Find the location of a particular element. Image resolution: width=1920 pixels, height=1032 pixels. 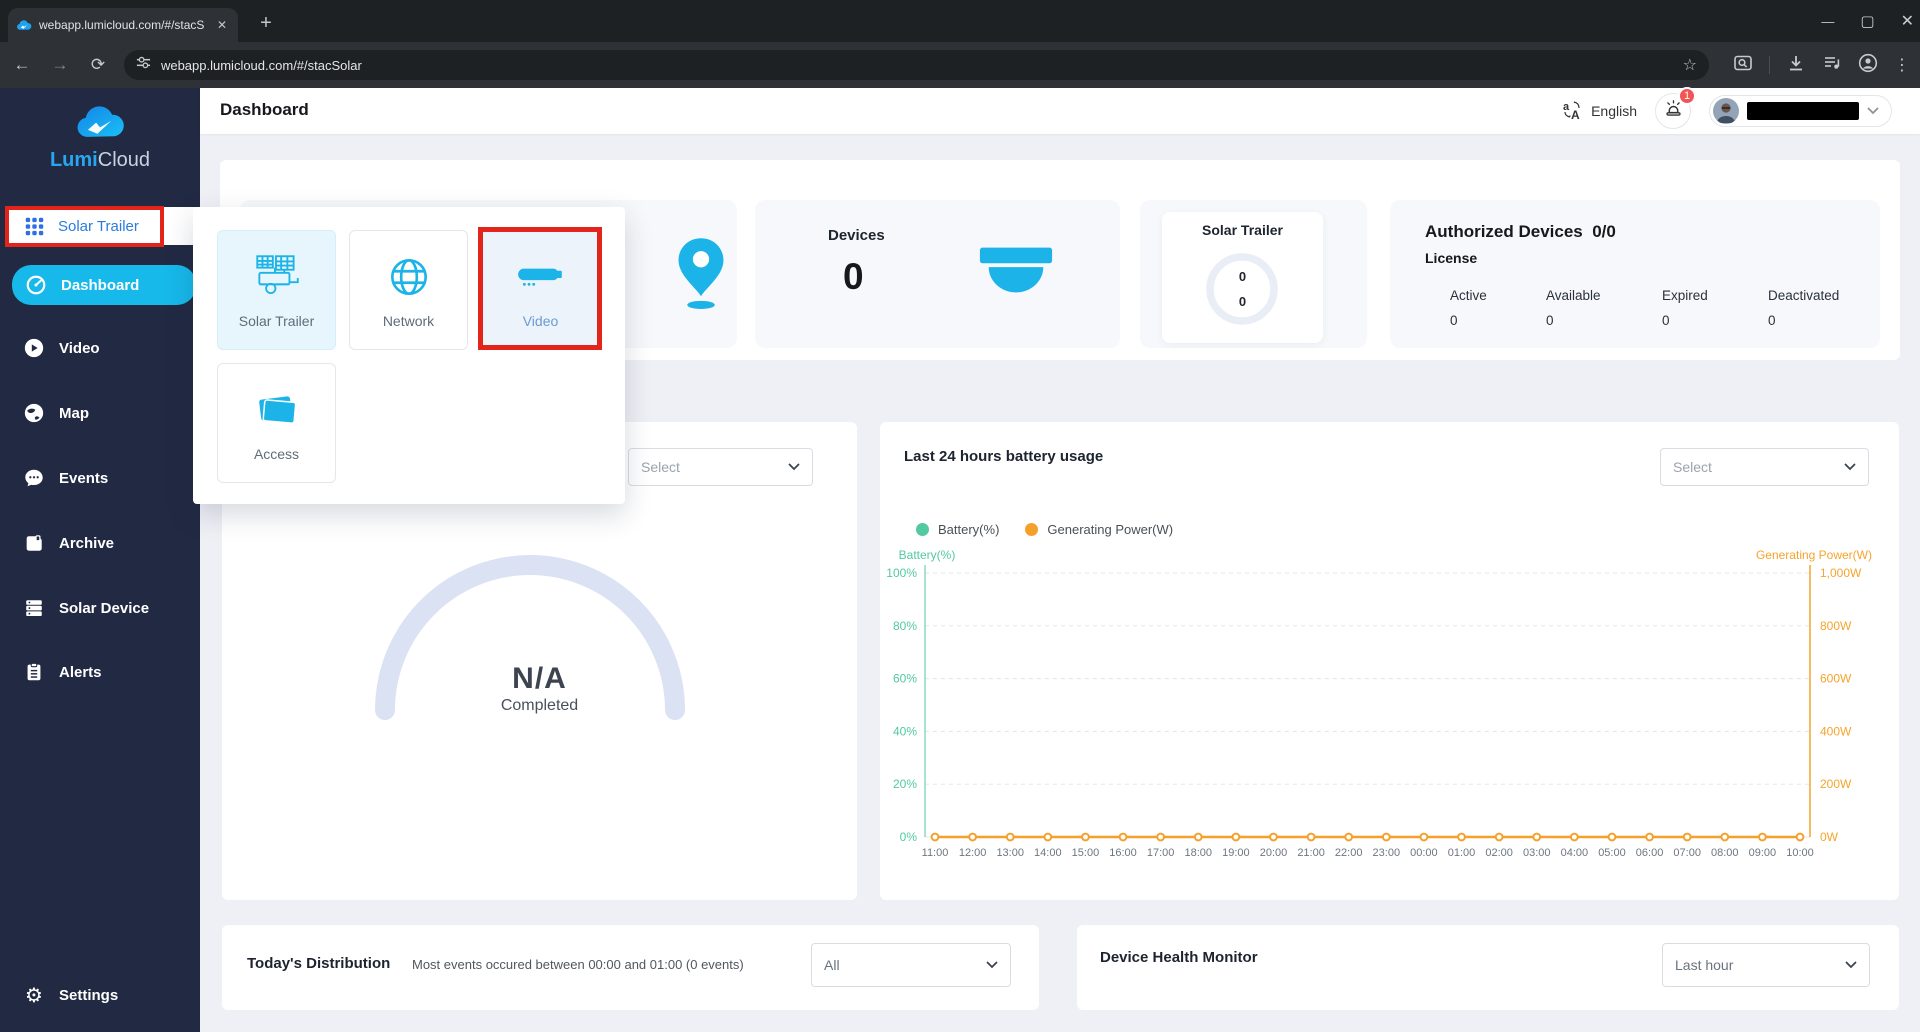

page-header: Dashboard aA English 1 is located at coordinates (1060, 110).